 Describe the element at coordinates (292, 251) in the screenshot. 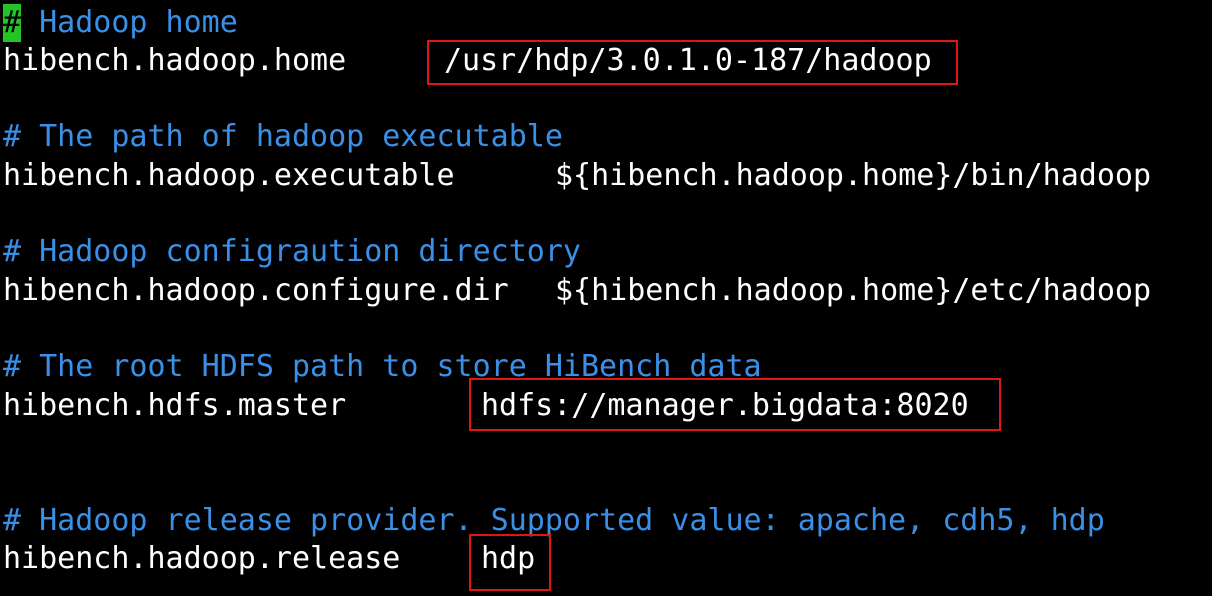

I see `comment-hadoop-config-dir: # Hadoop configraution directory` at that location.